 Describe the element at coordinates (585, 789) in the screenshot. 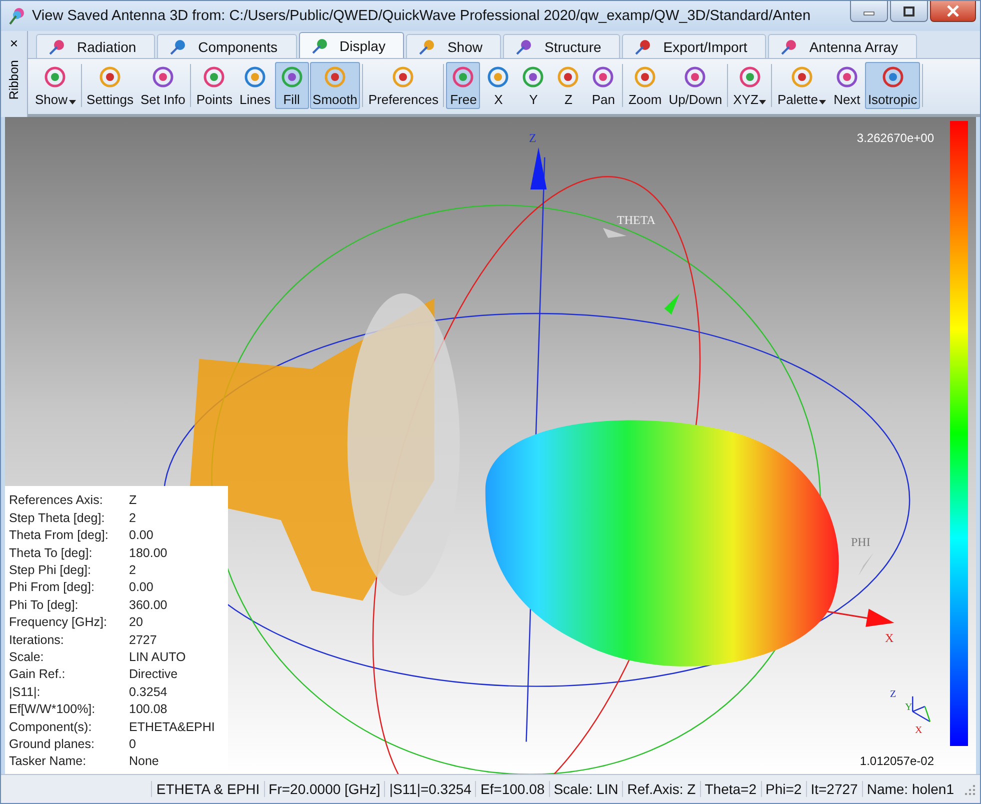

I see `status-field: Scale: LIN` at that location.